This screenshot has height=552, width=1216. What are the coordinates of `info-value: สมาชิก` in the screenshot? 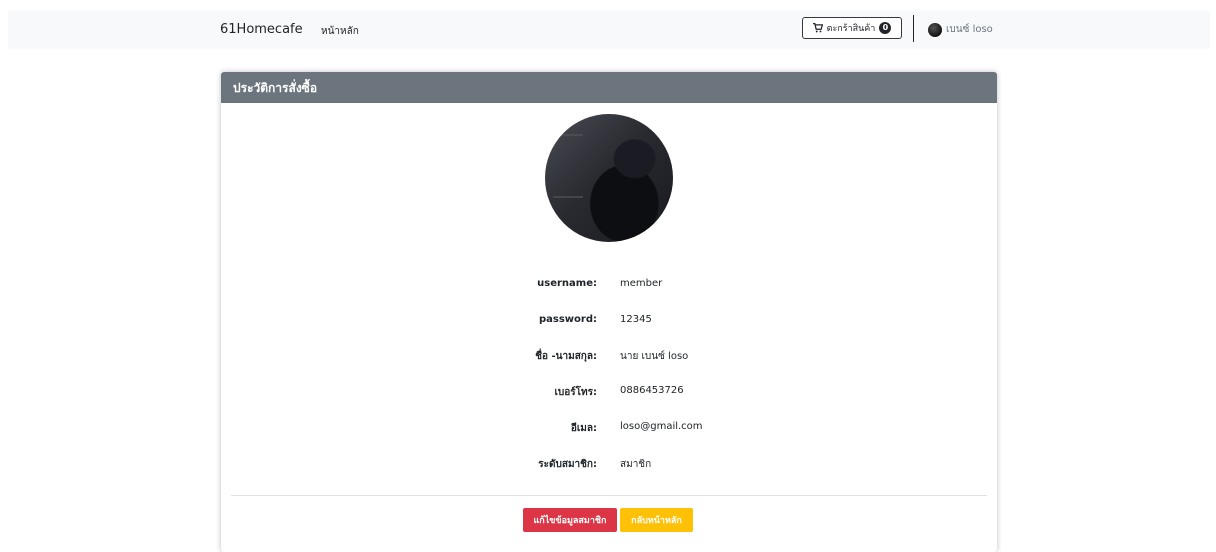 It's located at (636, 464).